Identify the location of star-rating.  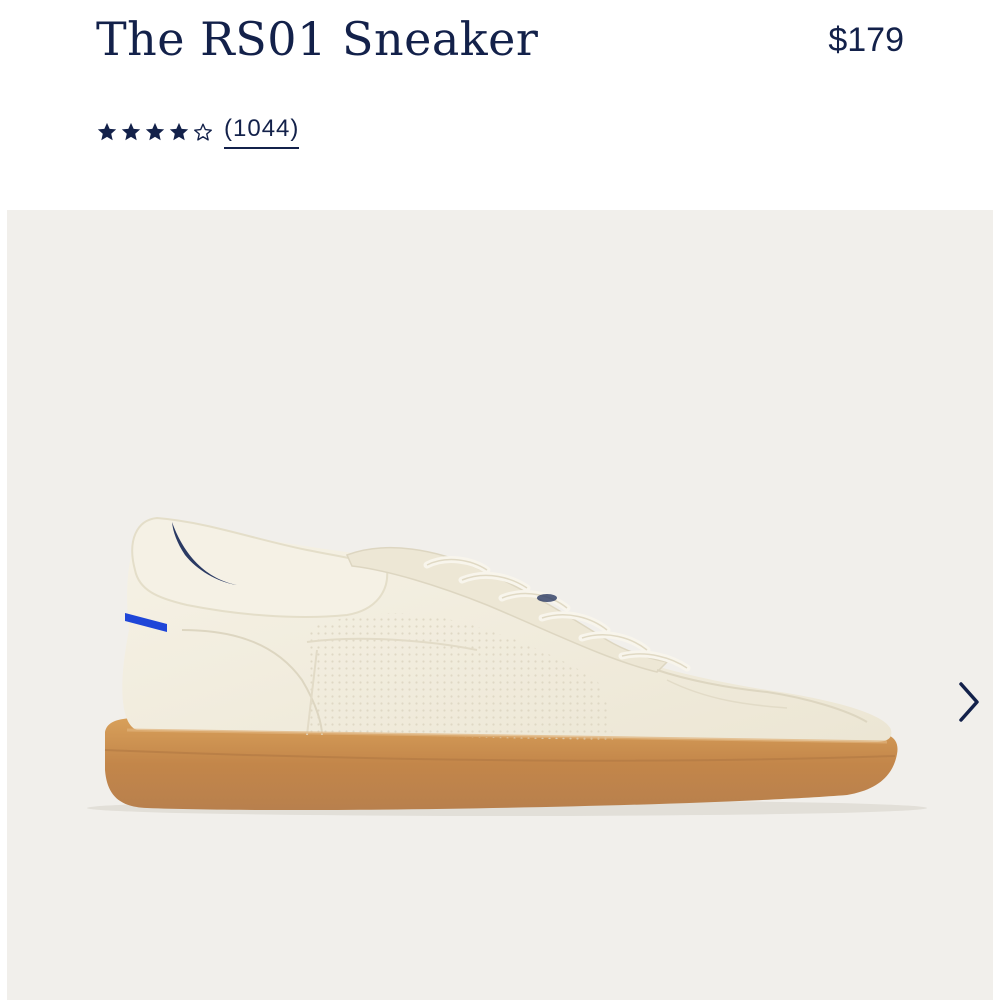
(155, 132).